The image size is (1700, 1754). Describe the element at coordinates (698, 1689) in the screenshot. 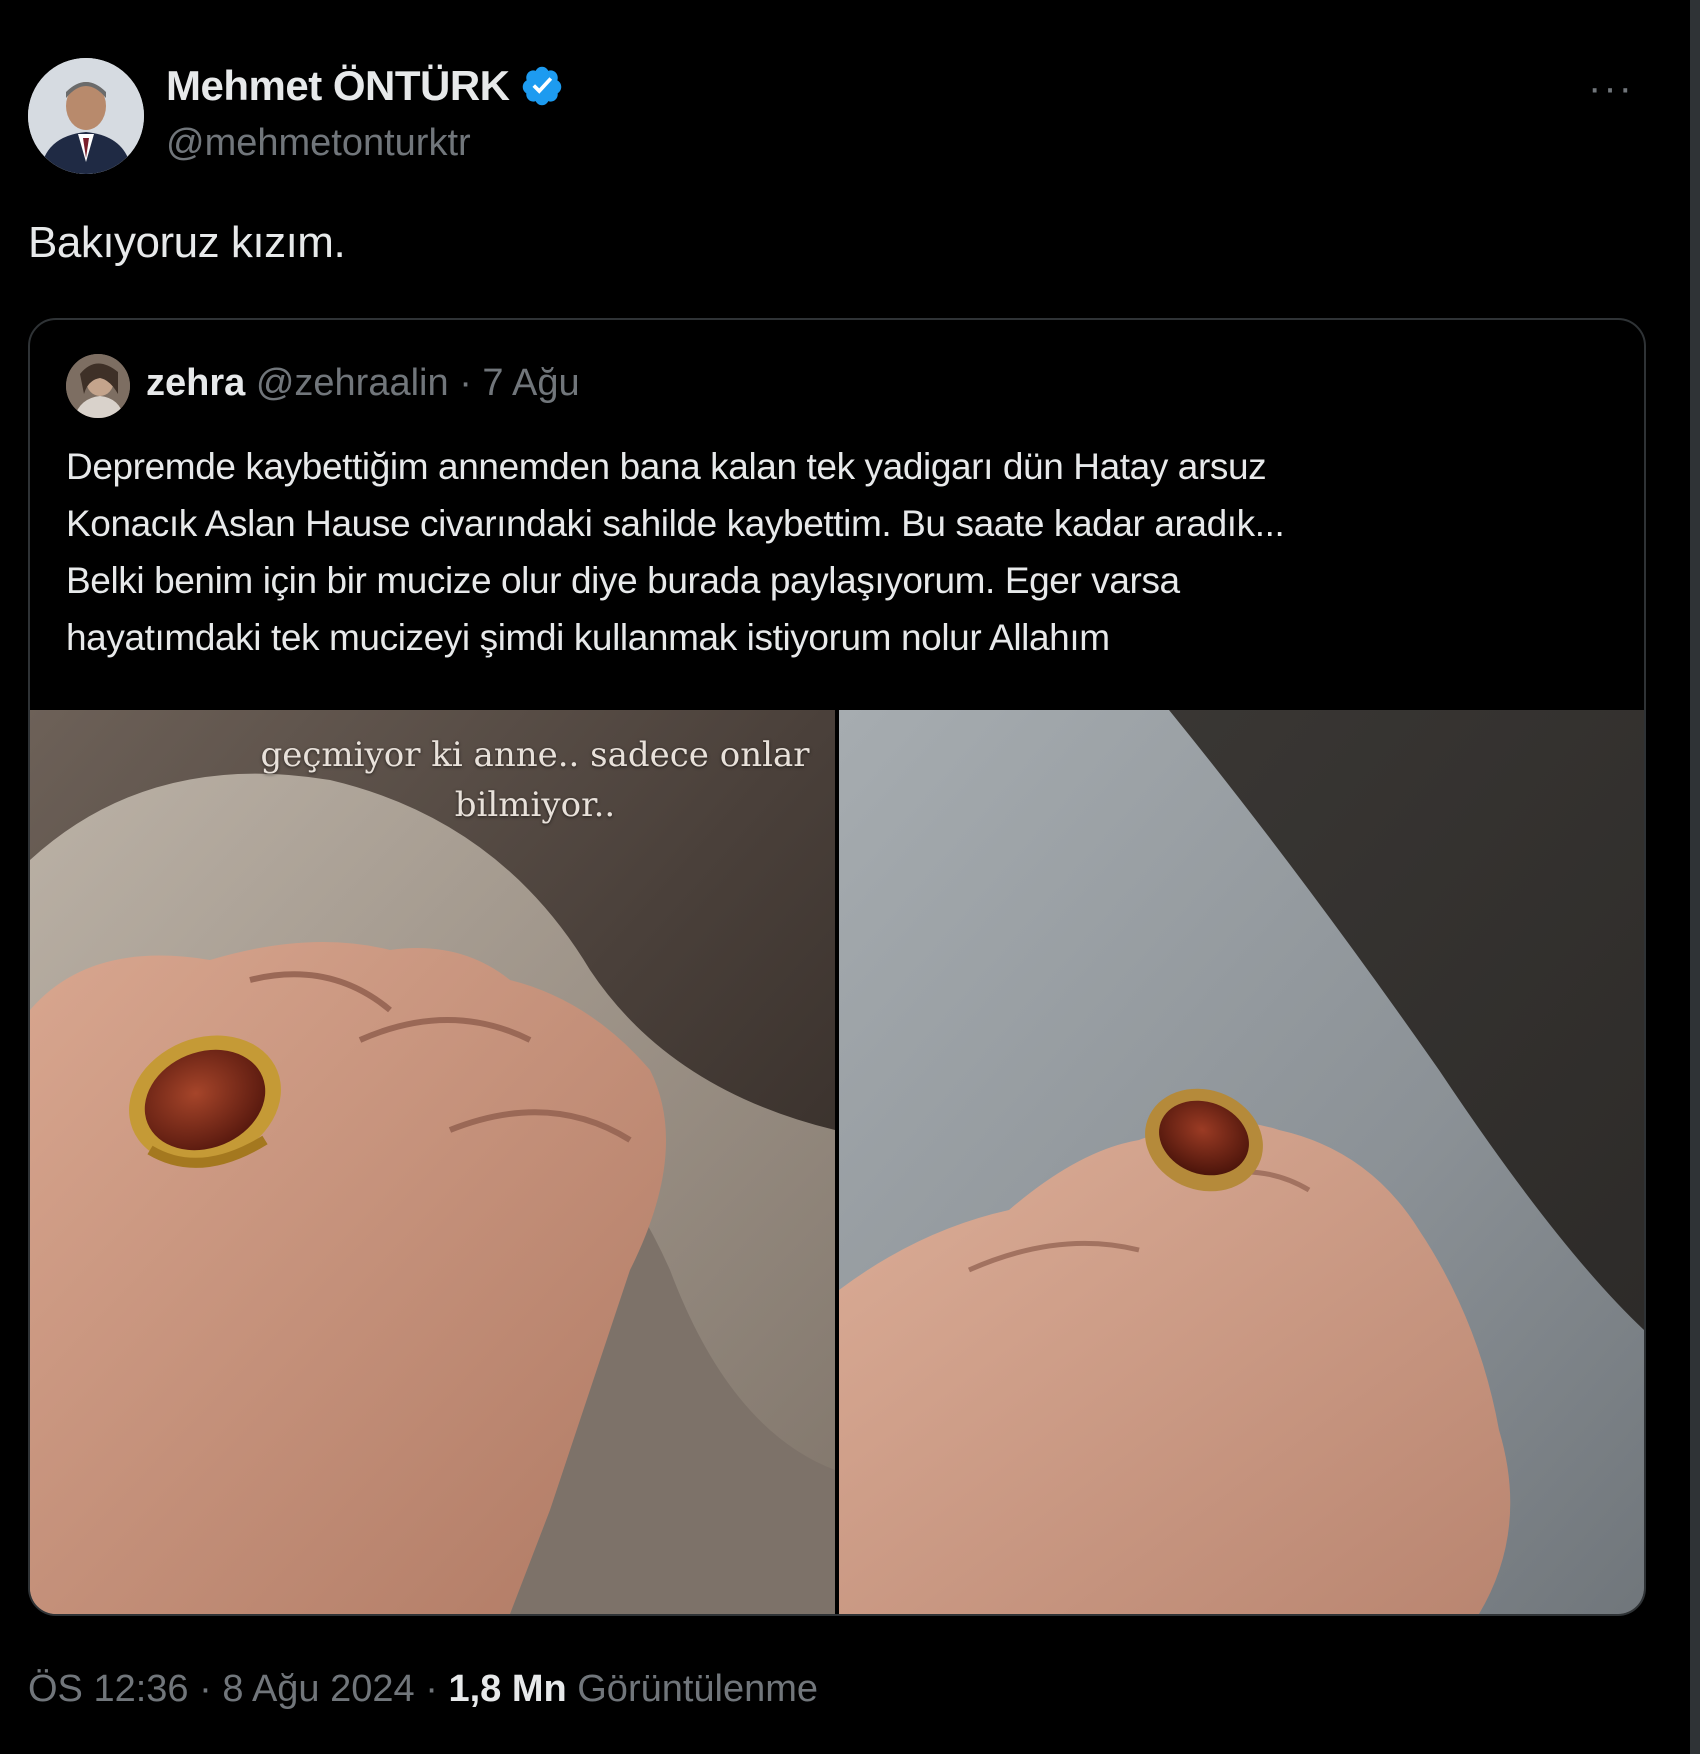

I see `views-label: Görüntülenme` at that location.